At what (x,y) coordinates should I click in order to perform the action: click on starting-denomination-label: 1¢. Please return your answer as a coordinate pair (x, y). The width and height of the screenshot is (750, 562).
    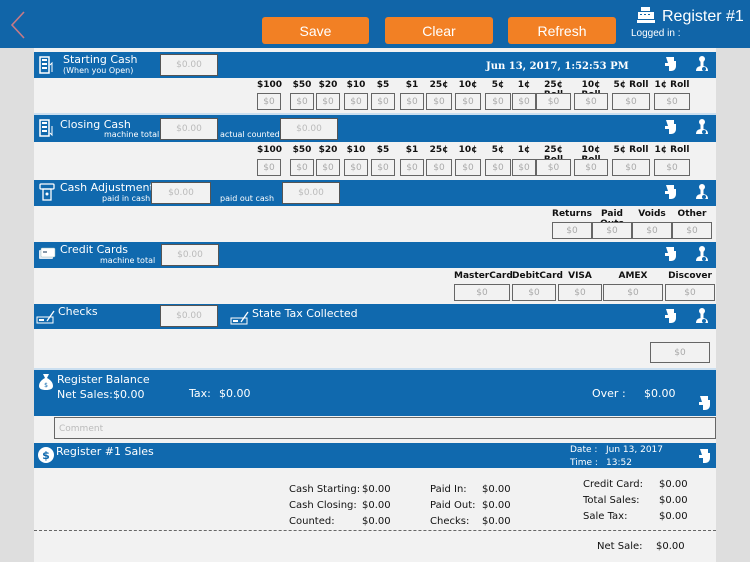
    Looking at the image, I should click on (524, 85).